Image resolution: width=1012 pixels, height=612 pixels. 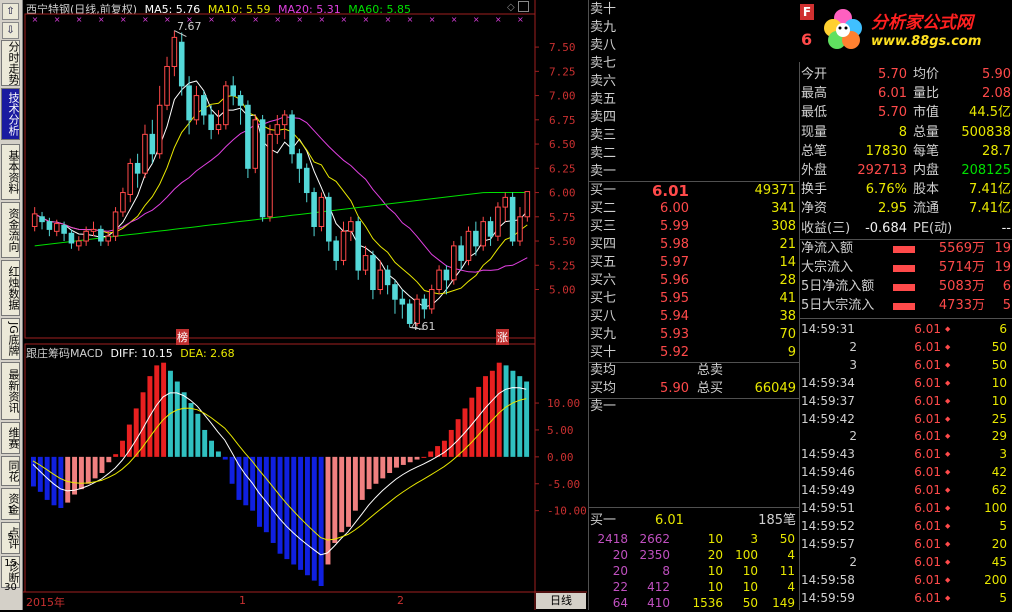 What do you see at coordinates (694, 154) in the screenshot?
I see `sell-level-row: 卖二` at bounding box center [694, 154].